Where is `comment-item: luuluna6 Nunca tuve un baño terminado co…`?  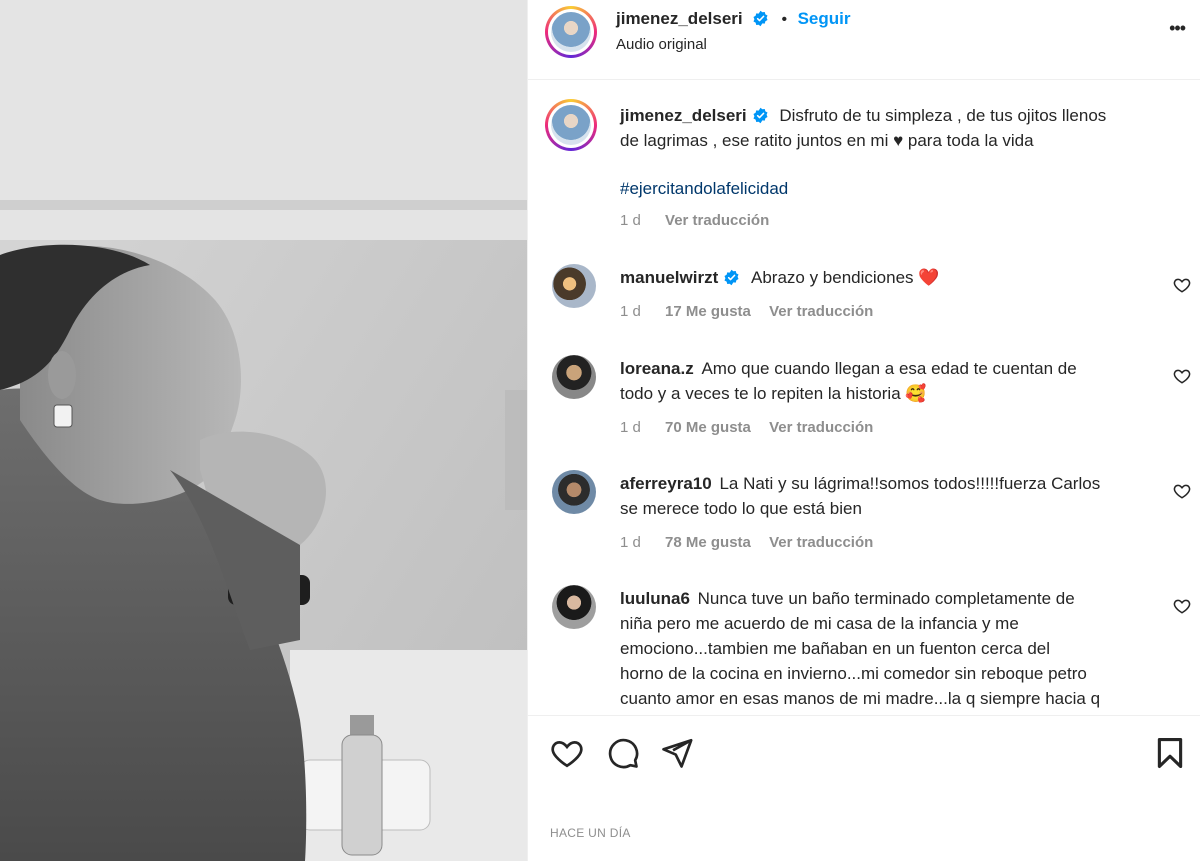 comment-item: luuluna6 Nunca tuve un baño terminado co… is located at coordinates (864, 648).